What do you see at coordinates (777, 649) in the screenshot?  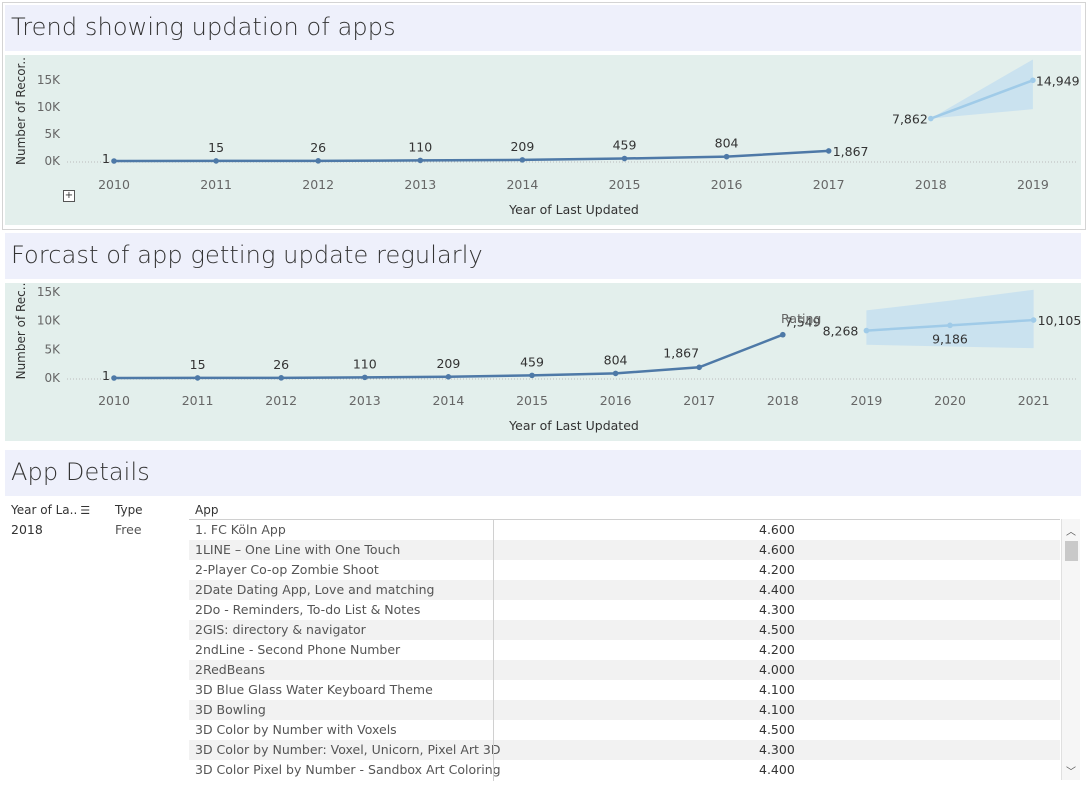 I see `rating-cell: 4.200` at bounding box center [777, 649].